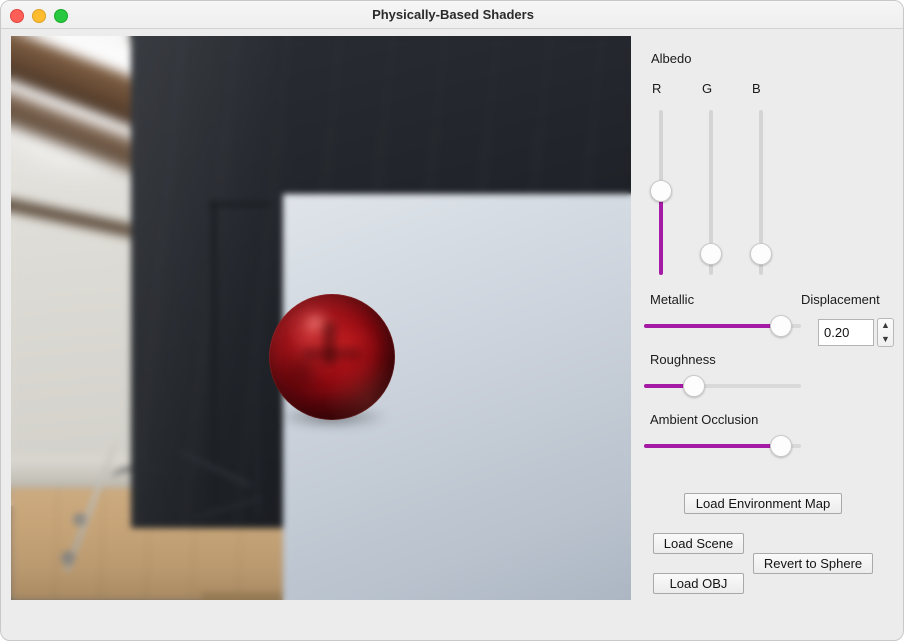 The width and height of the screenshot is (904, 641). I want to click on metallic-fill, so click(712, 326).